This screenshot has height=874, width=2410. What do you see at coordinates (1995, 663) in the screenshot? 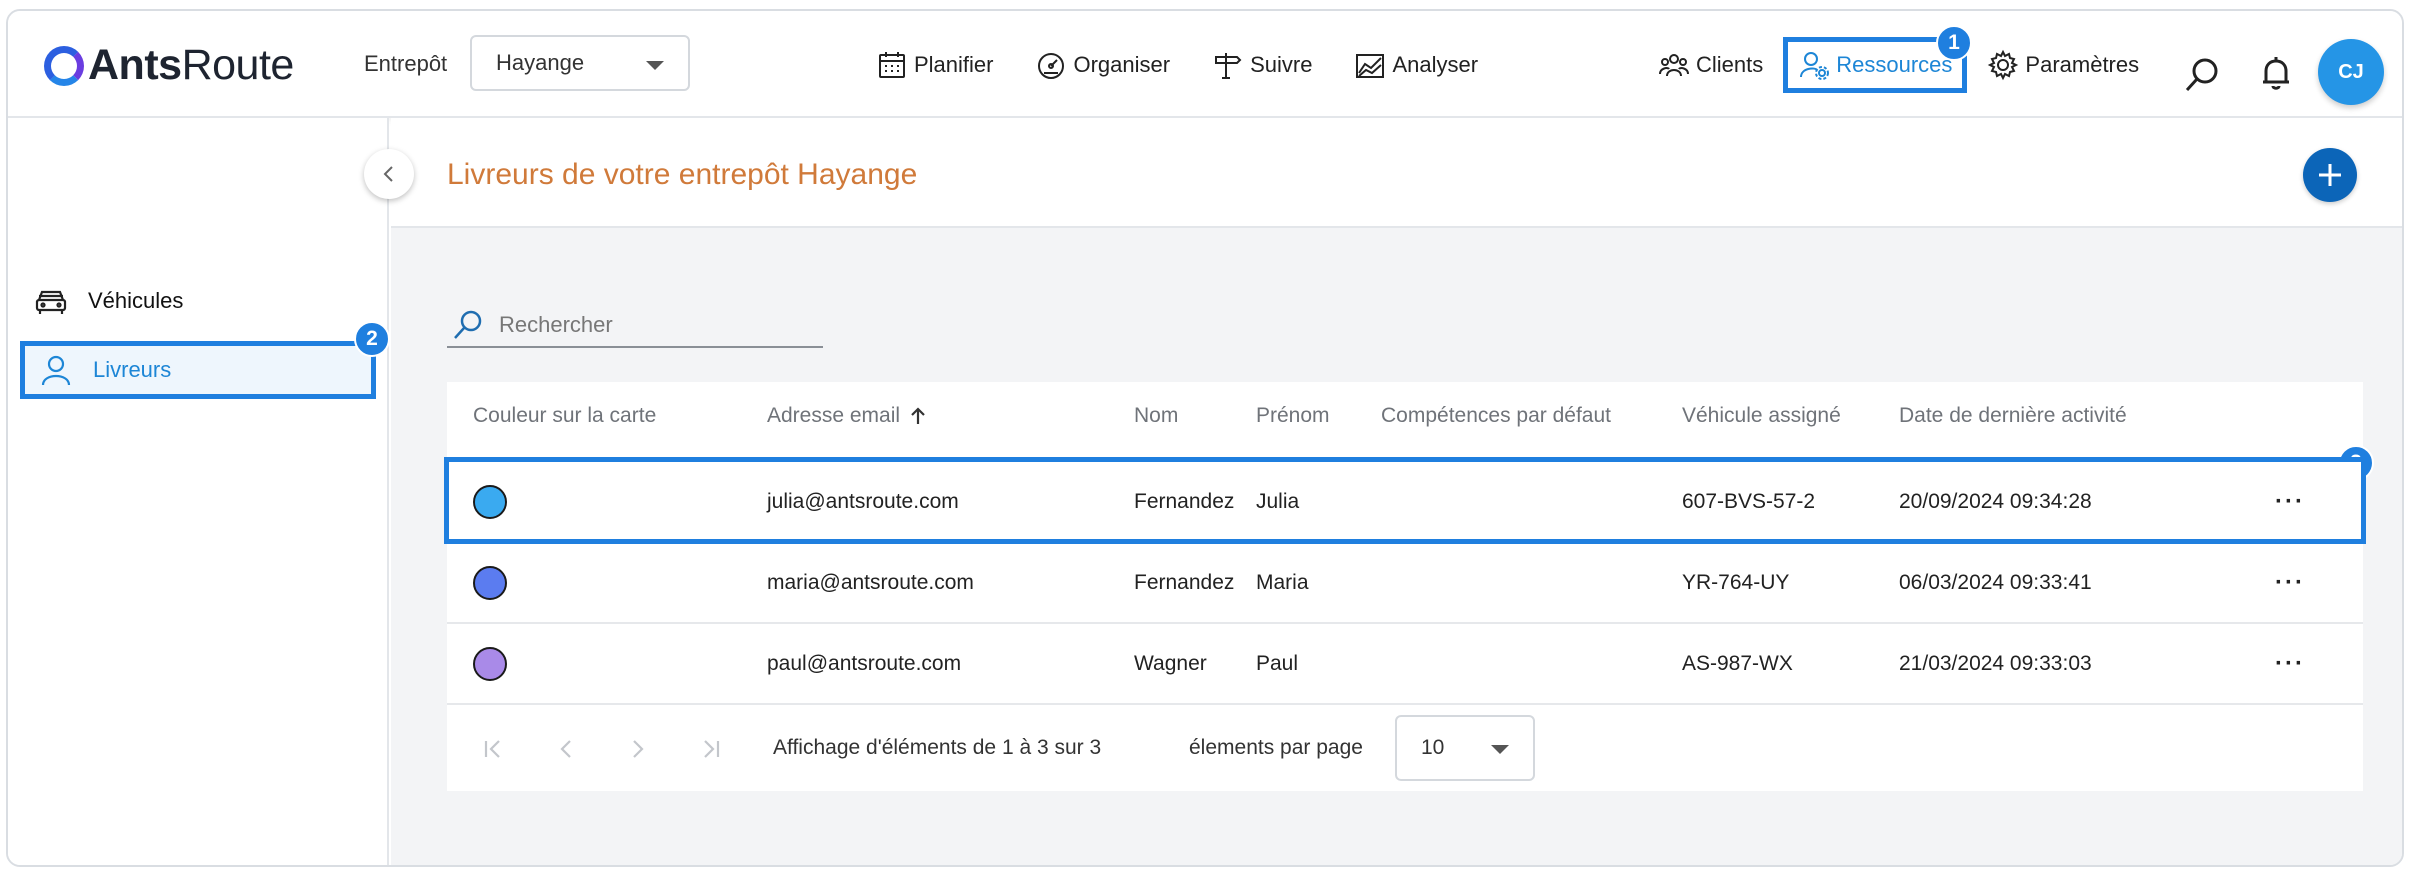
I see `date-cell: 21/03/2024 09:33:03` at bounding box center [1995, 663].